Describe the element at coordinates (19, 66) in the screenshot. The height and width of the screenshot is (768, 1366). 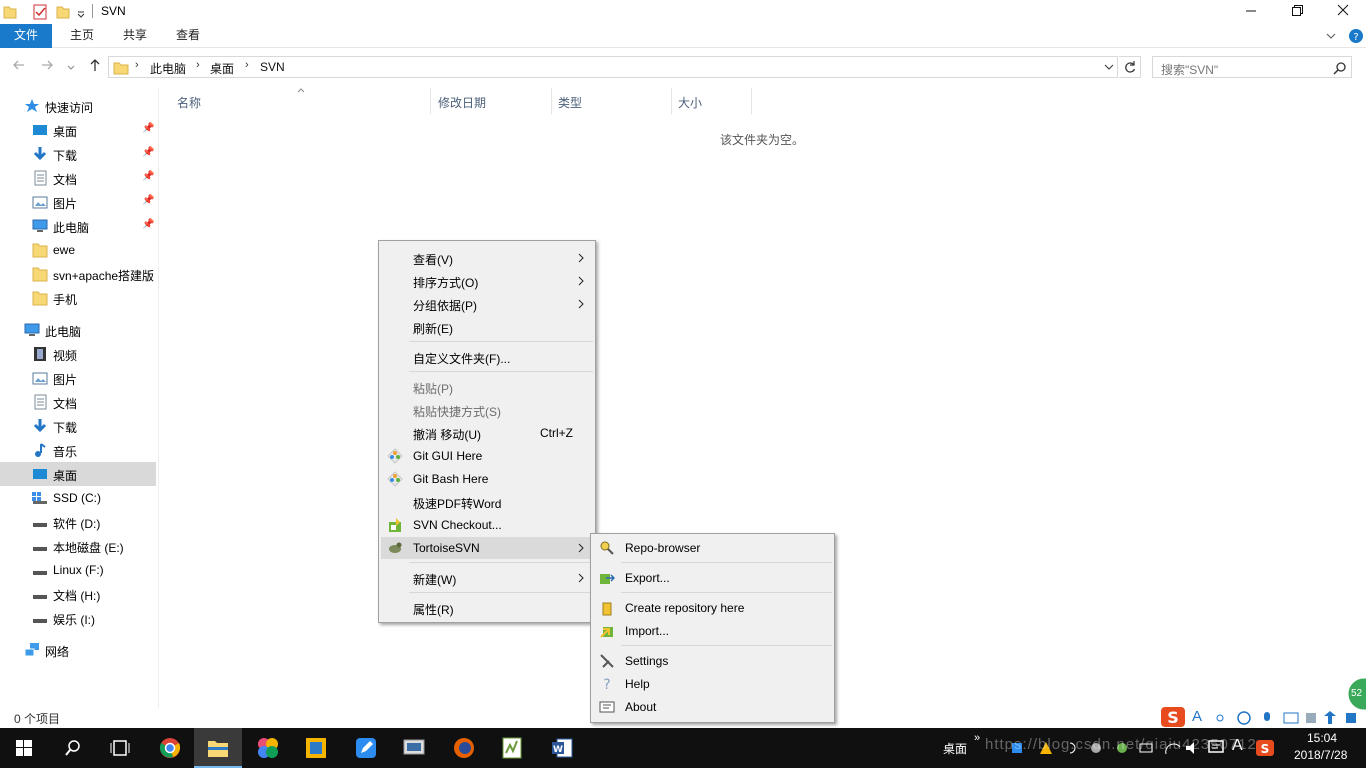
I see `back-button` at that location.